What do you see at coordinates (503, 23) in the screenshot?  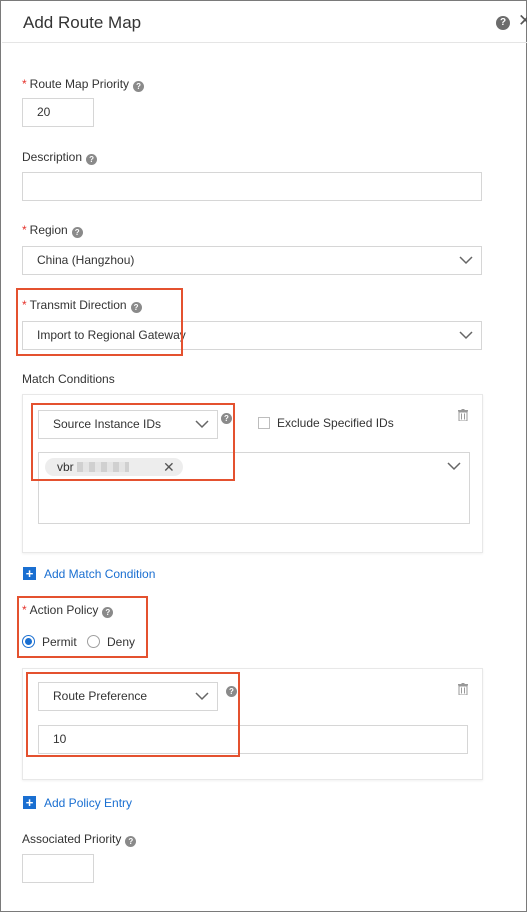 I see `question-circle-icon: ?` at bounding box center [503, 23].